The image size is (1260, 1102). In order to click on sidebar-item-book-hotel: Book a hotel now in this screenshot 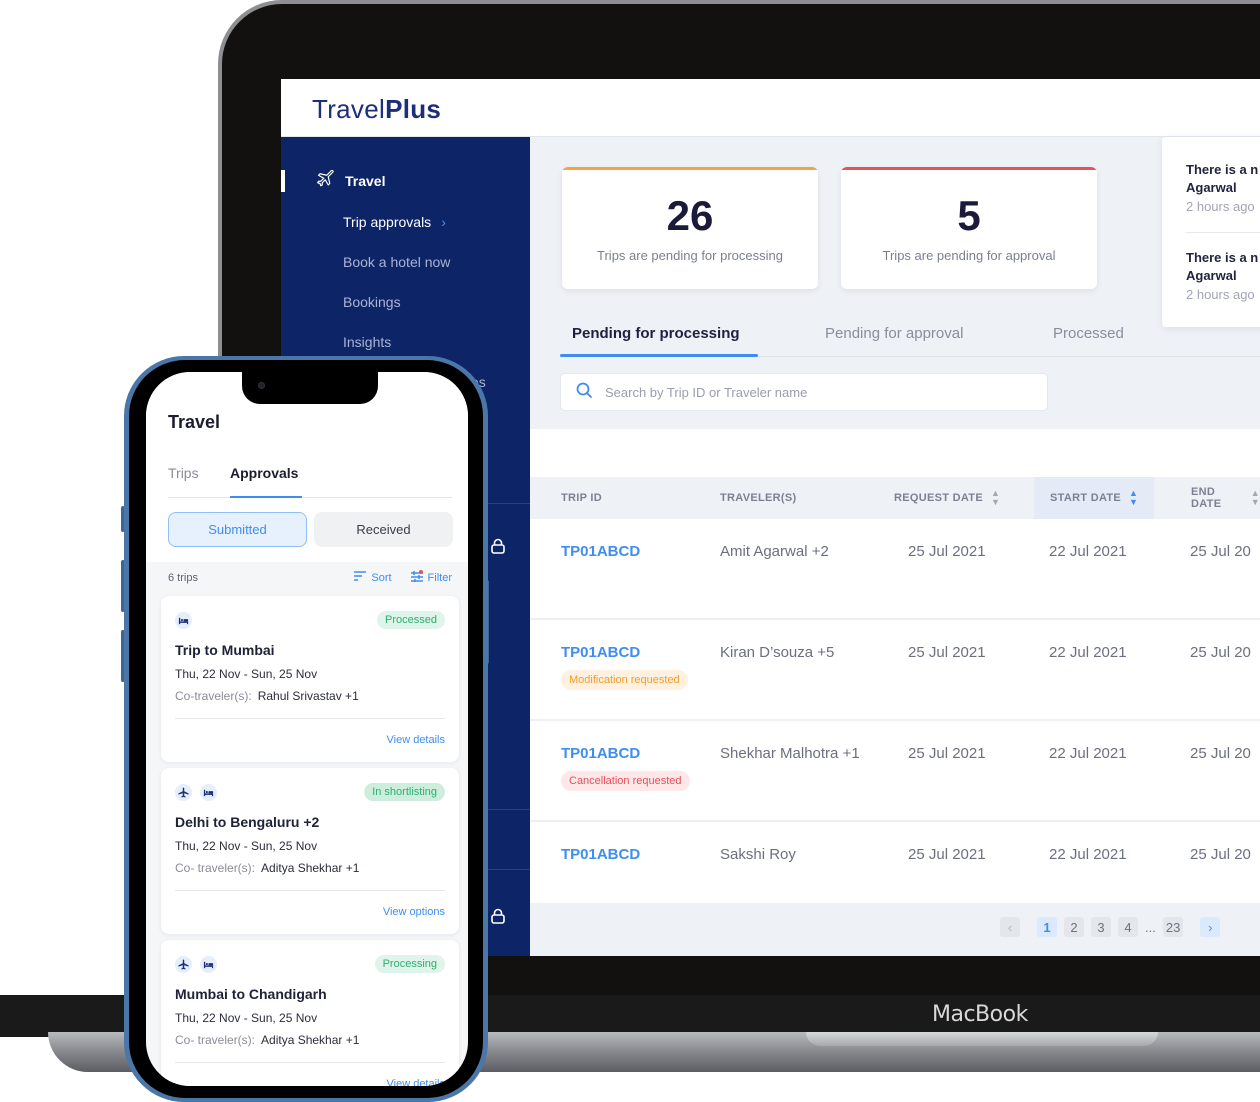, I will do `click(396, 262)`.